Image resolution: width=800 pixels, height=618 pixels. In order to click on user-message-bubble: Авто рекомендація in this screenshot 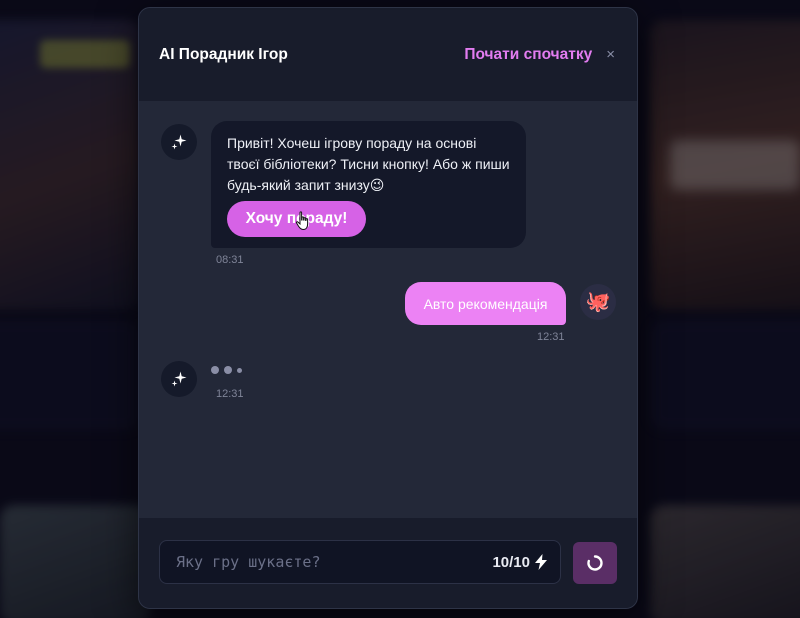, I will do `click(485, 303)`.